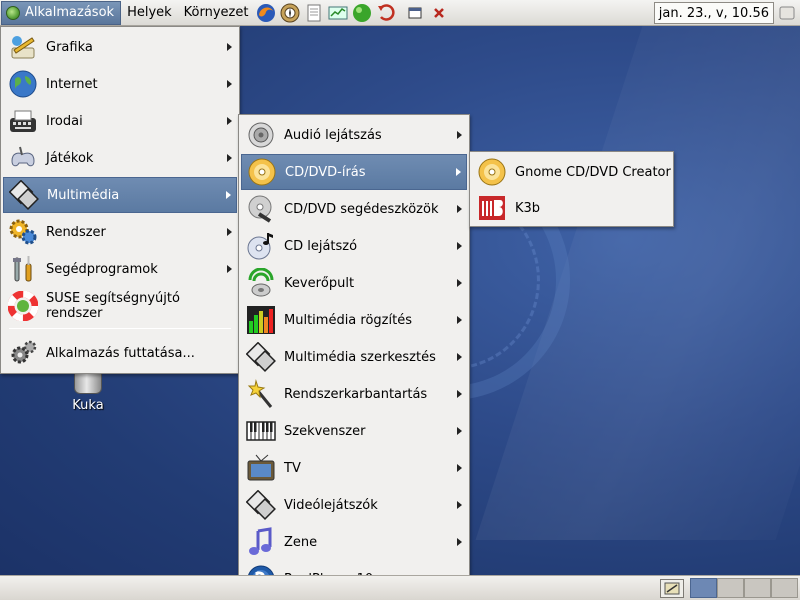 This screenshot has width=800, height=600. I want to click on menu-item-jatekok: Játékok, so click(120, 158).